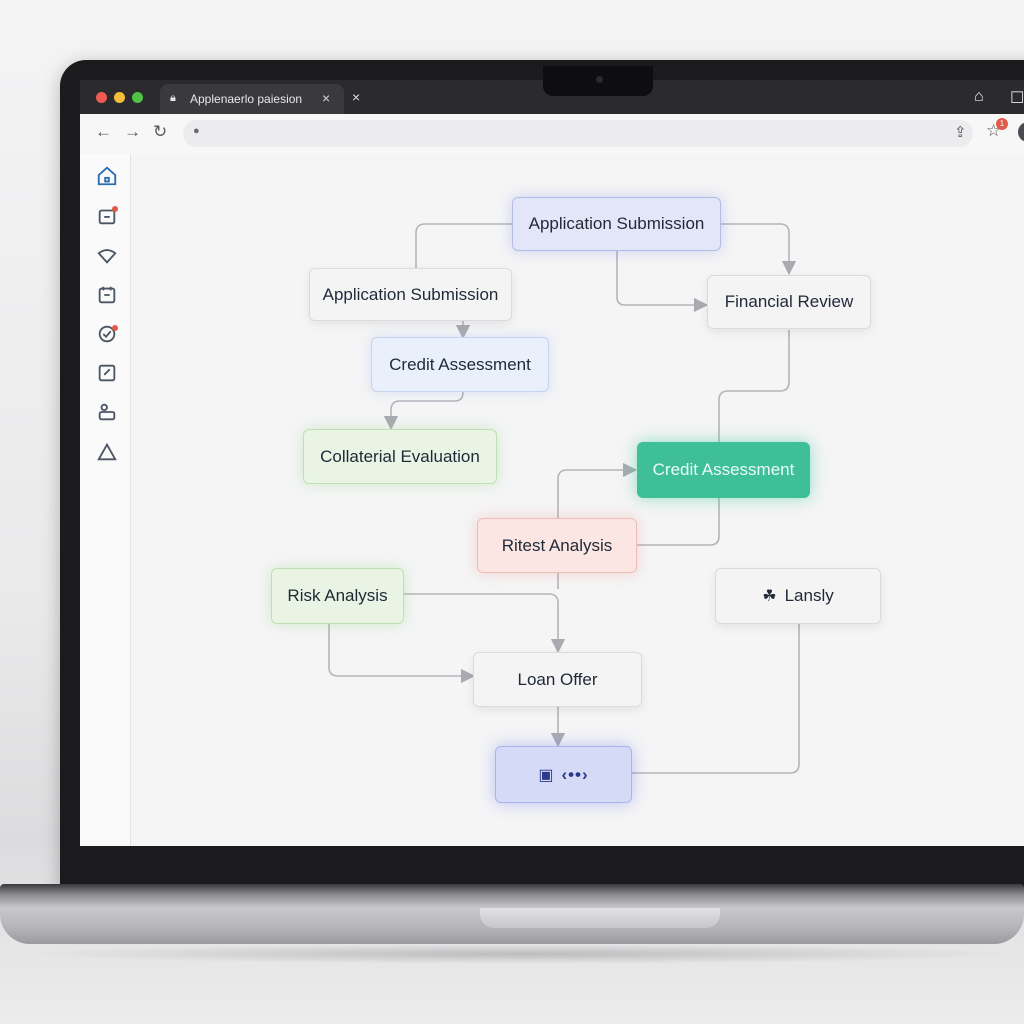 This screenshot has height=1024, width=1024. Describe the element at coordinates (522, 954) in the screenshot. I see `laptop-shadow` at that location.